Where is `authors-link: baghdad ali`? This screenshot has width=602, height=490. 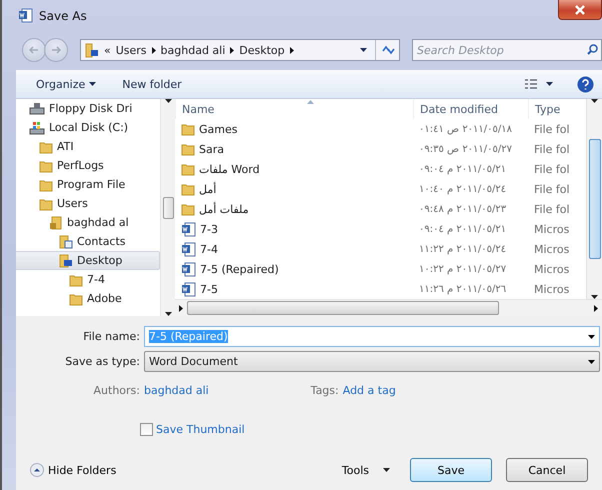 authors-link: baghdad ali is located at coordinates (176, 390).